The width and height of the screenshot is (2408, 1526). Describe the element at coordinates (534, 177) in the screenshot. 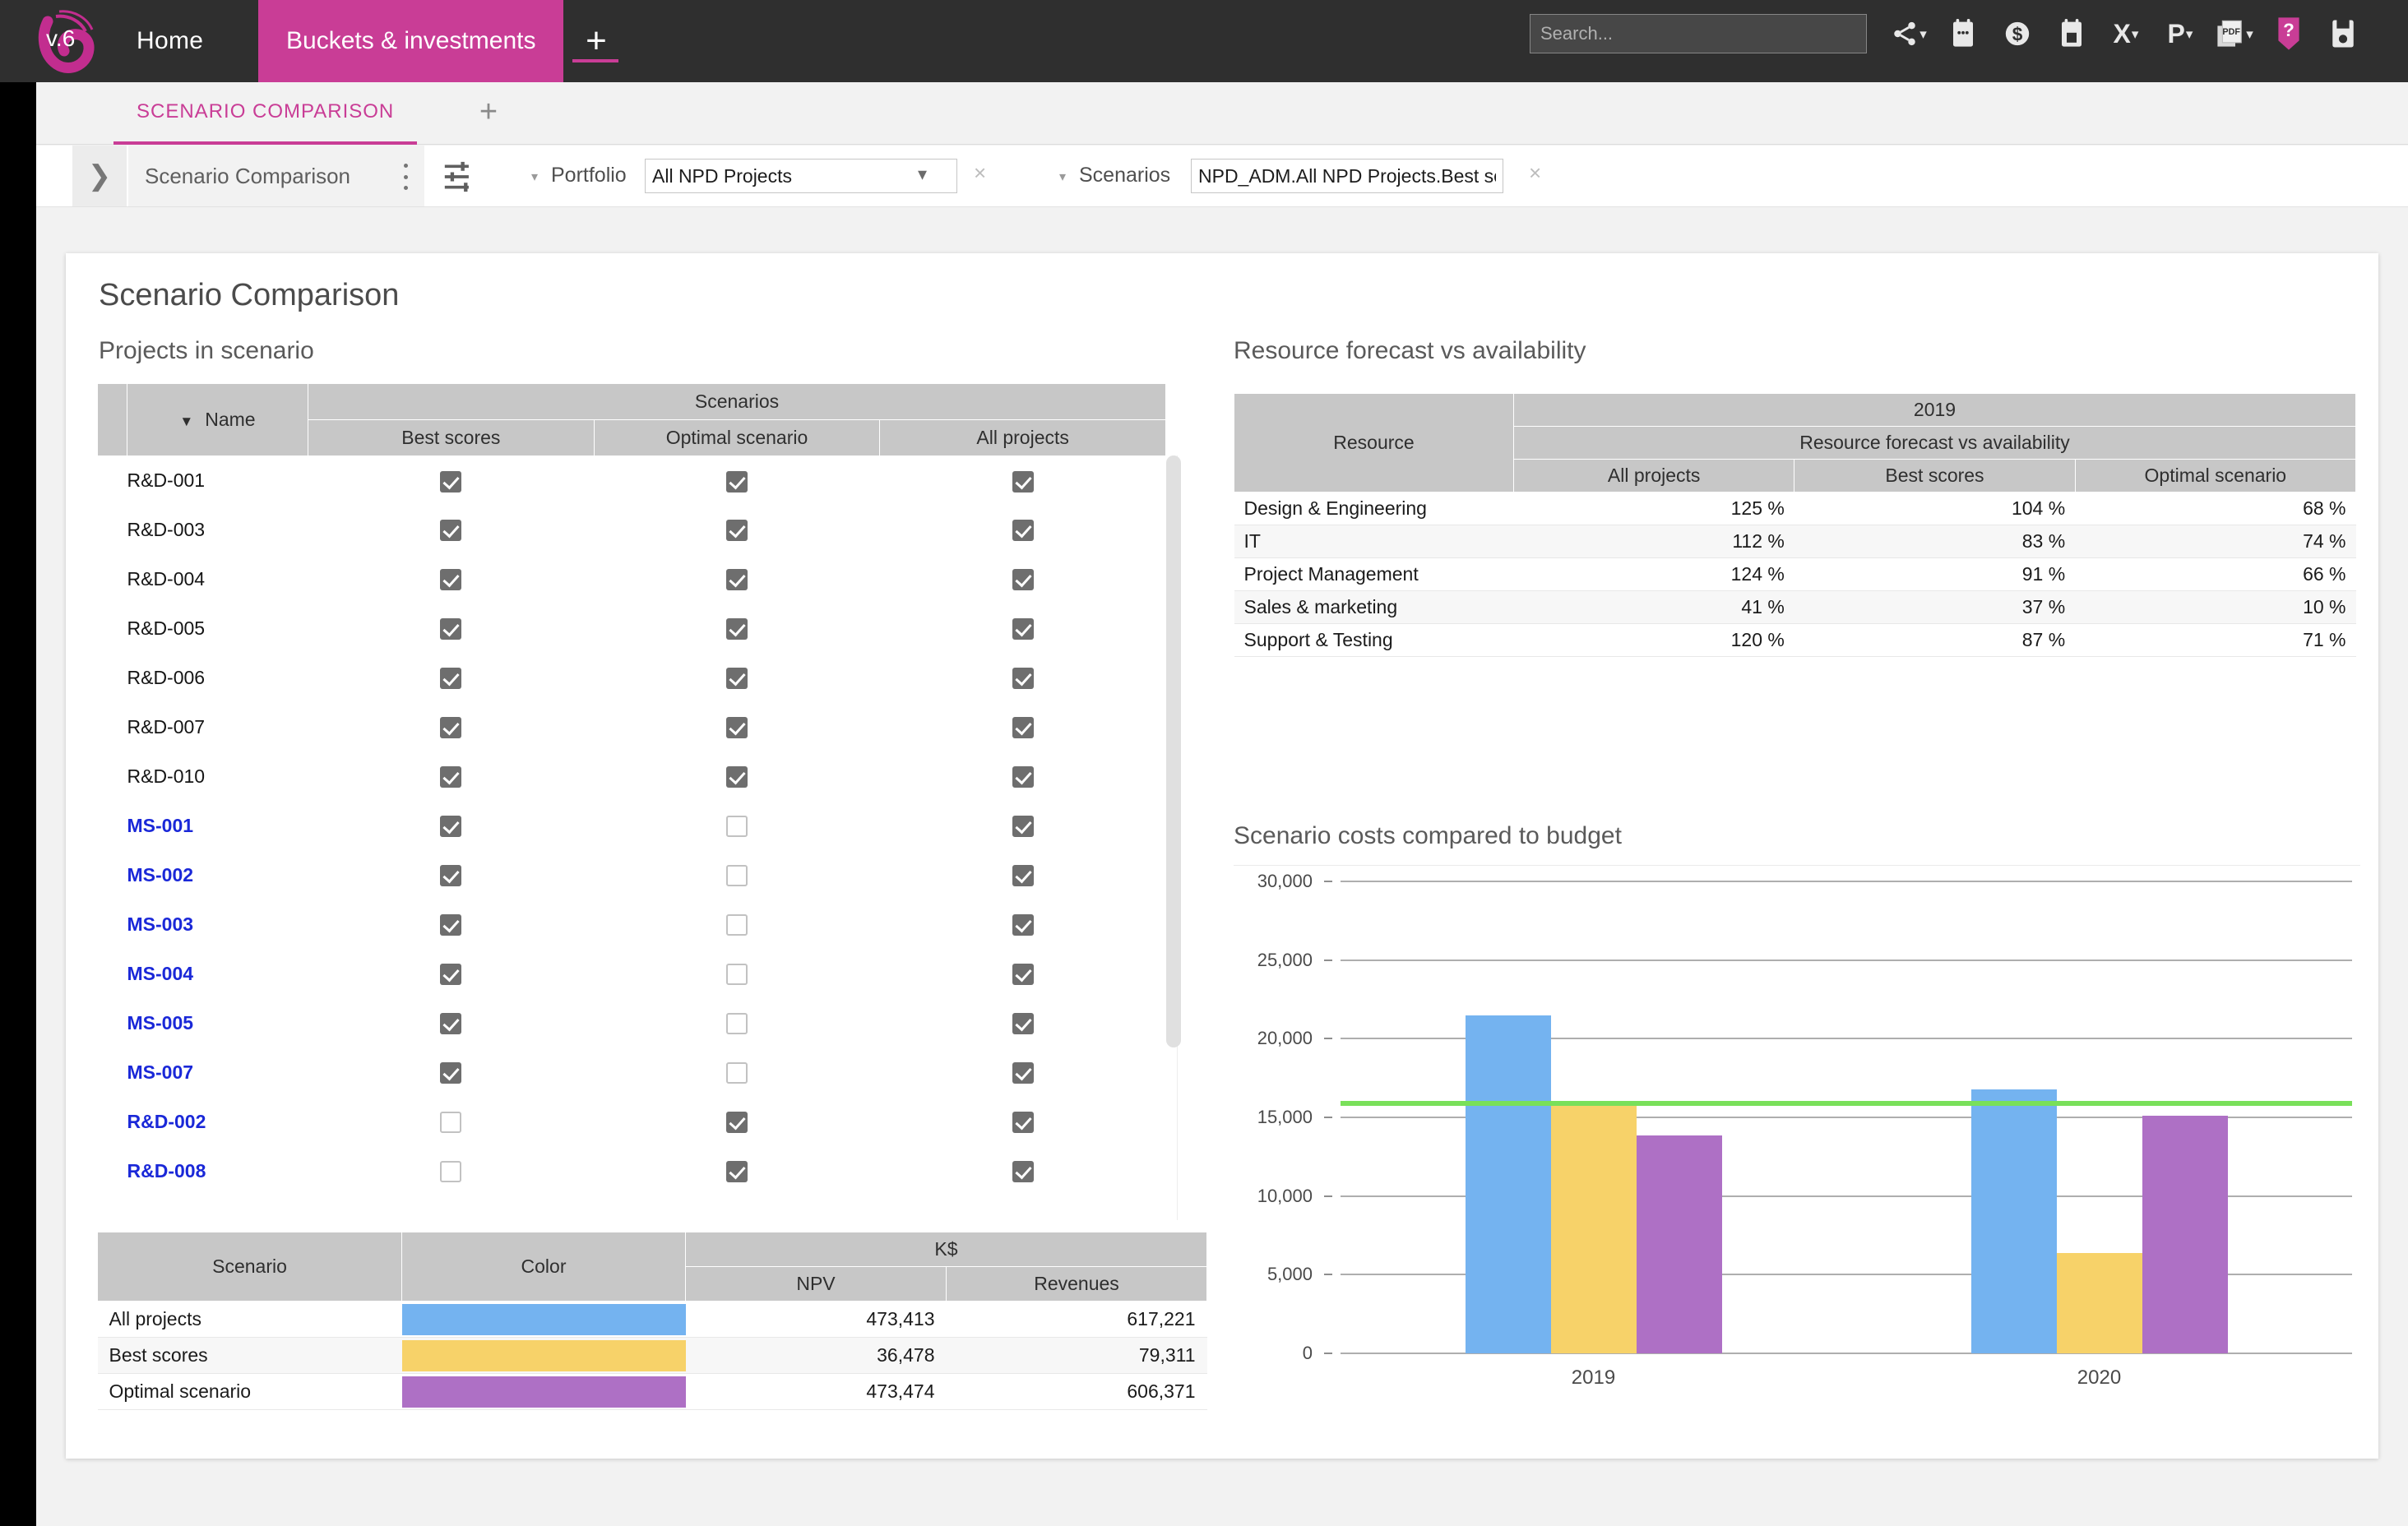

I see `portfolio-filter-caret-icon: ▾` at that location.